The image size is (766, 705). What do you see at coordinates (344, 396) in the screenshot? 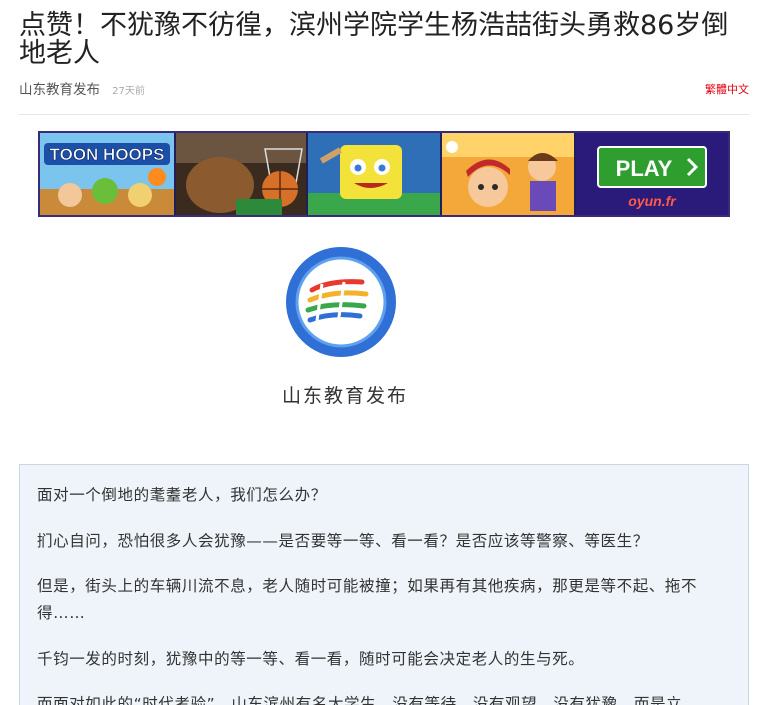
I see `logo-caption: 山东教育发布` at bounding box center [344, 396].